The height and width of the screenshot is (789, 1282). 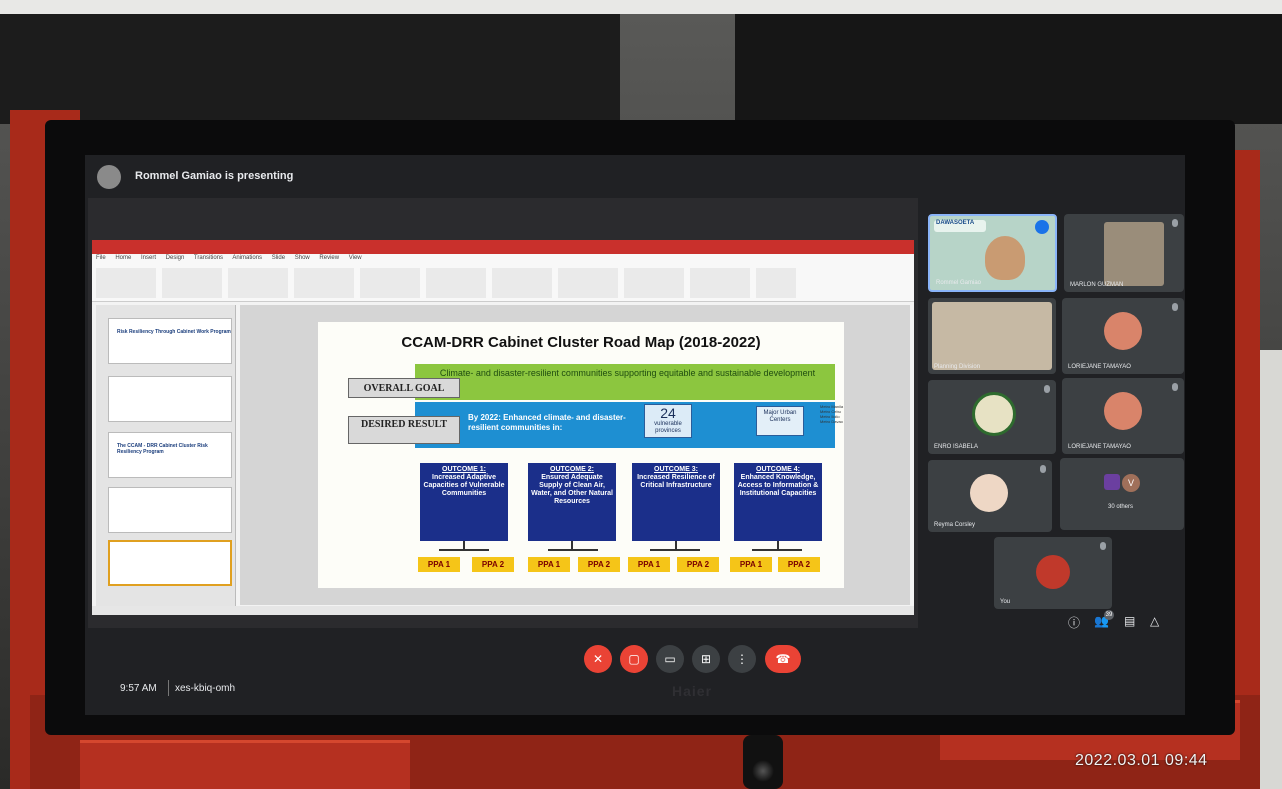 I want to click on camera-off-icon: ▢, so click(x=634, y=659).